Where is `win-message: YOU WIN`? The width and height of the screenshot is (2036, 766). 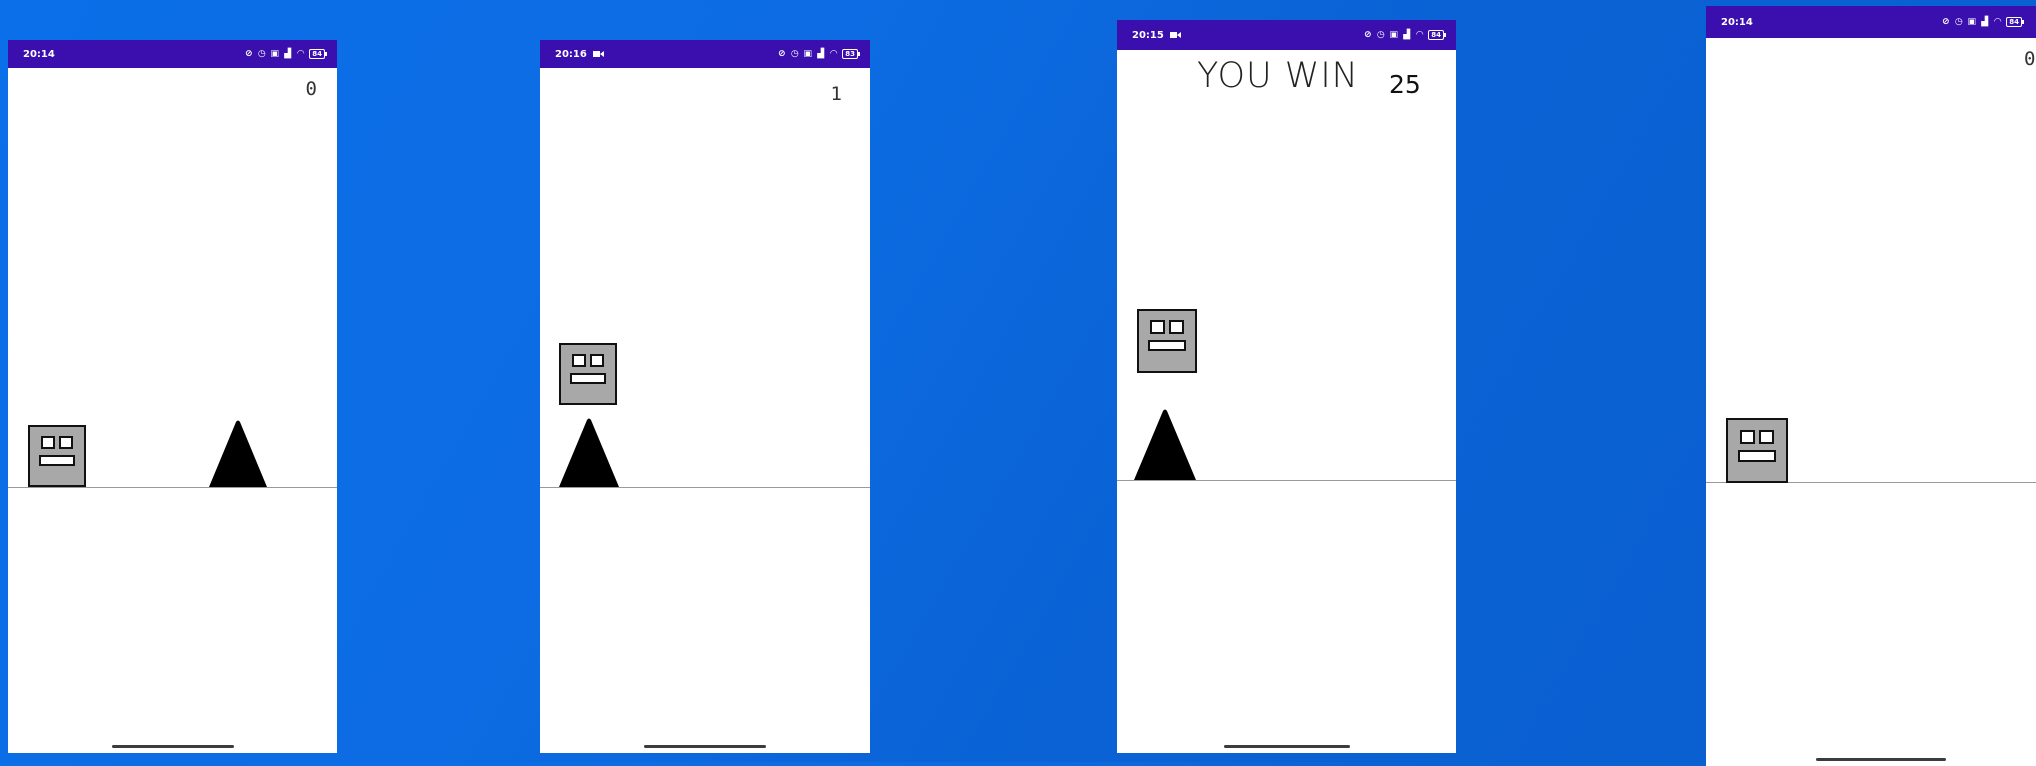
win-message: YOU WIN is located at coordinates (1278, 76).